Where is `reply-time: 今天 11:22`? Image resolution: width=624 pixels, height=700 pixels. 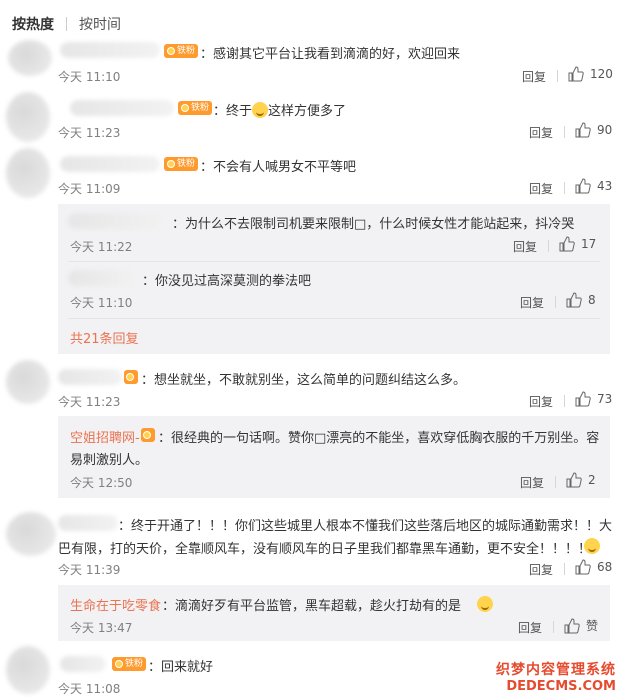
reply-time: 今天 11:22 is located at coordinates (101, 247).